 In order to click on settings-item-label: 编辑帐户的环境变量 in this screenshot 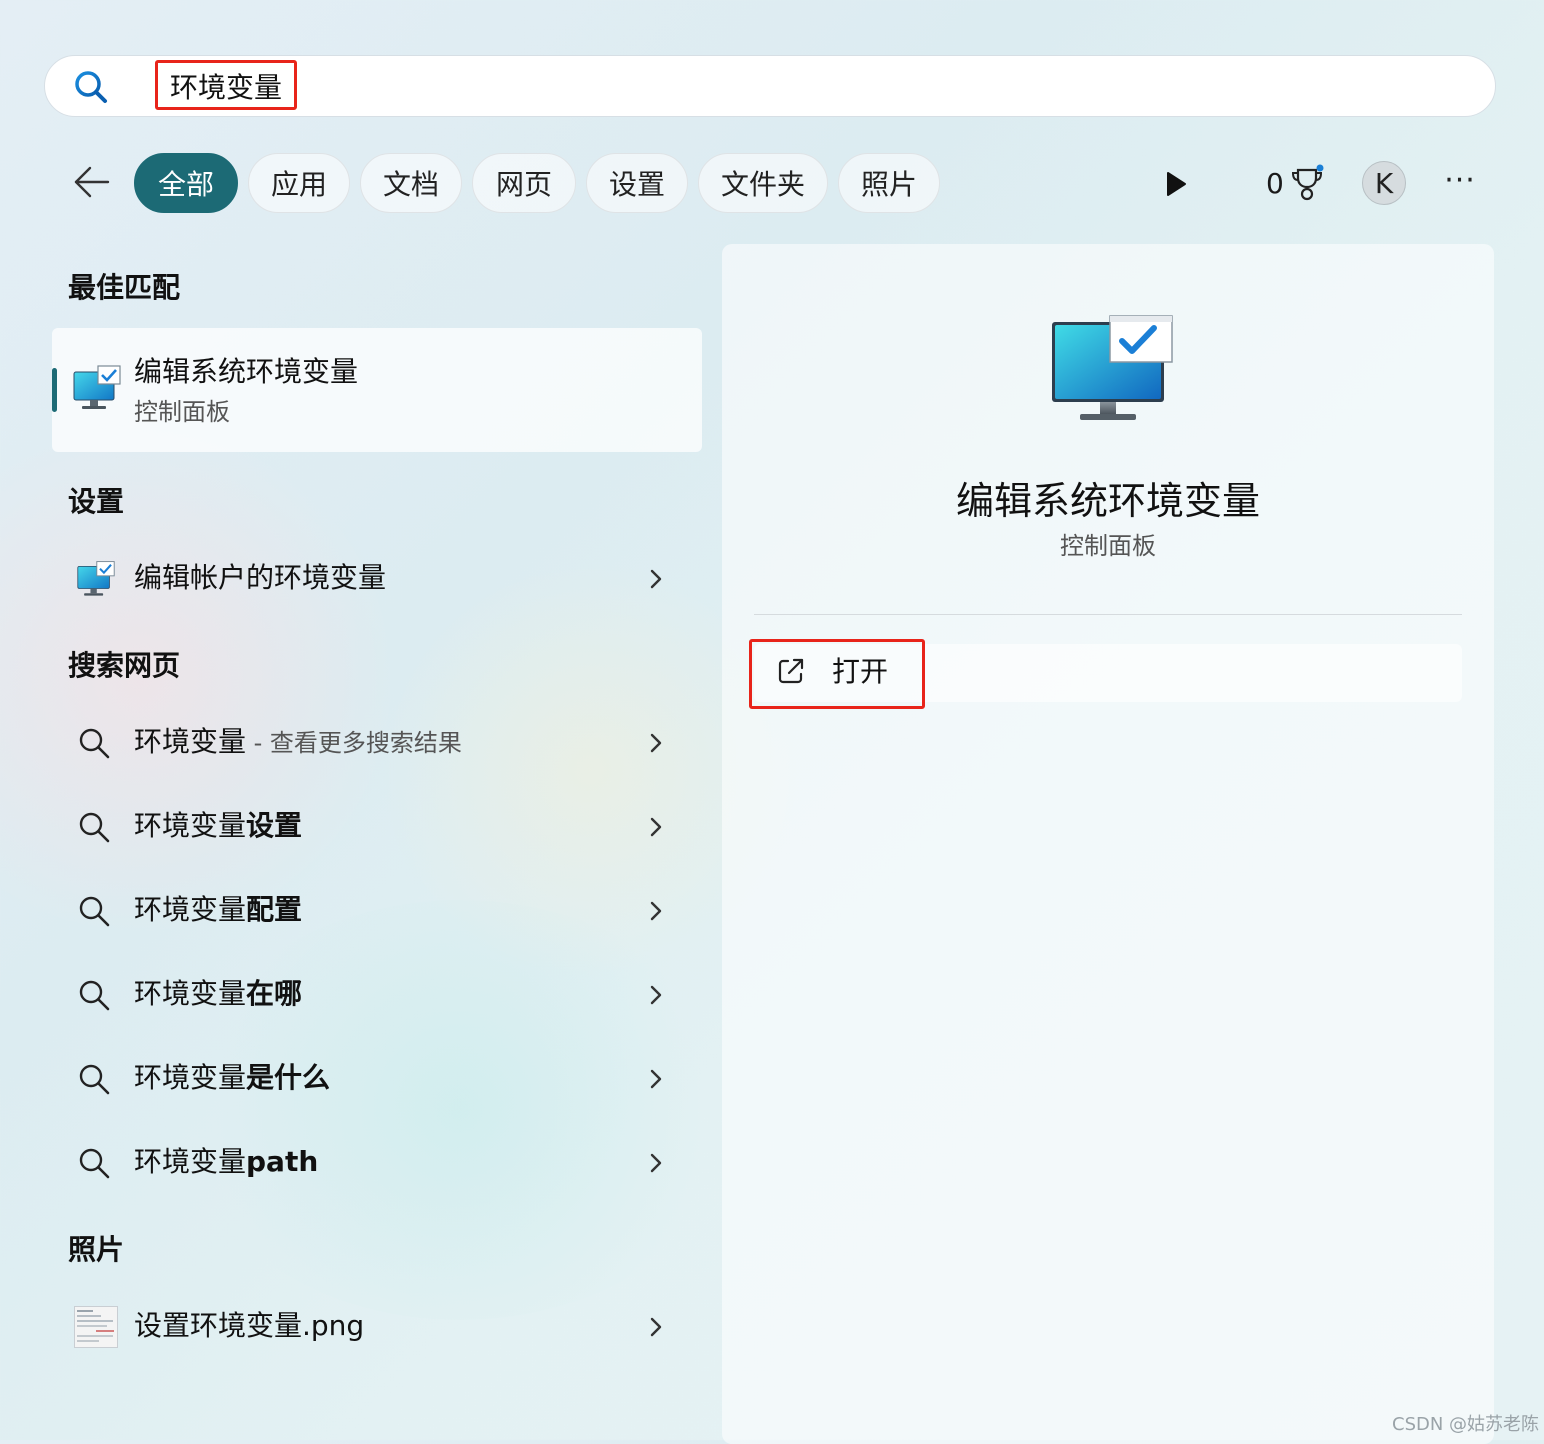, I will do `click(260, 577)`.